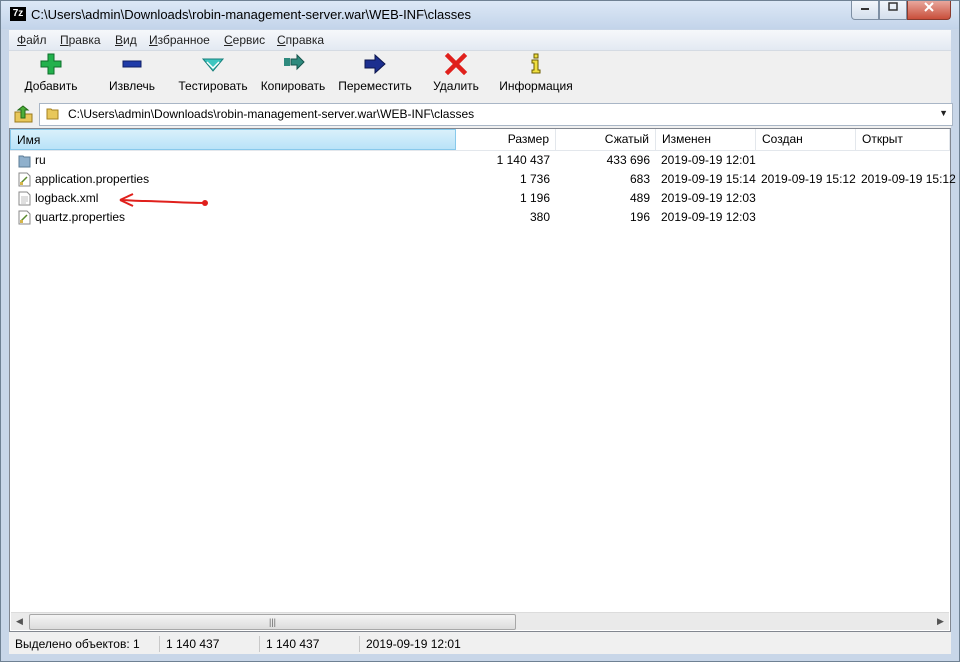  What do you see at coordinates (293, 76) in the screenshot?
I see `copy-button: Копировать` at bounding box center [293, 76].